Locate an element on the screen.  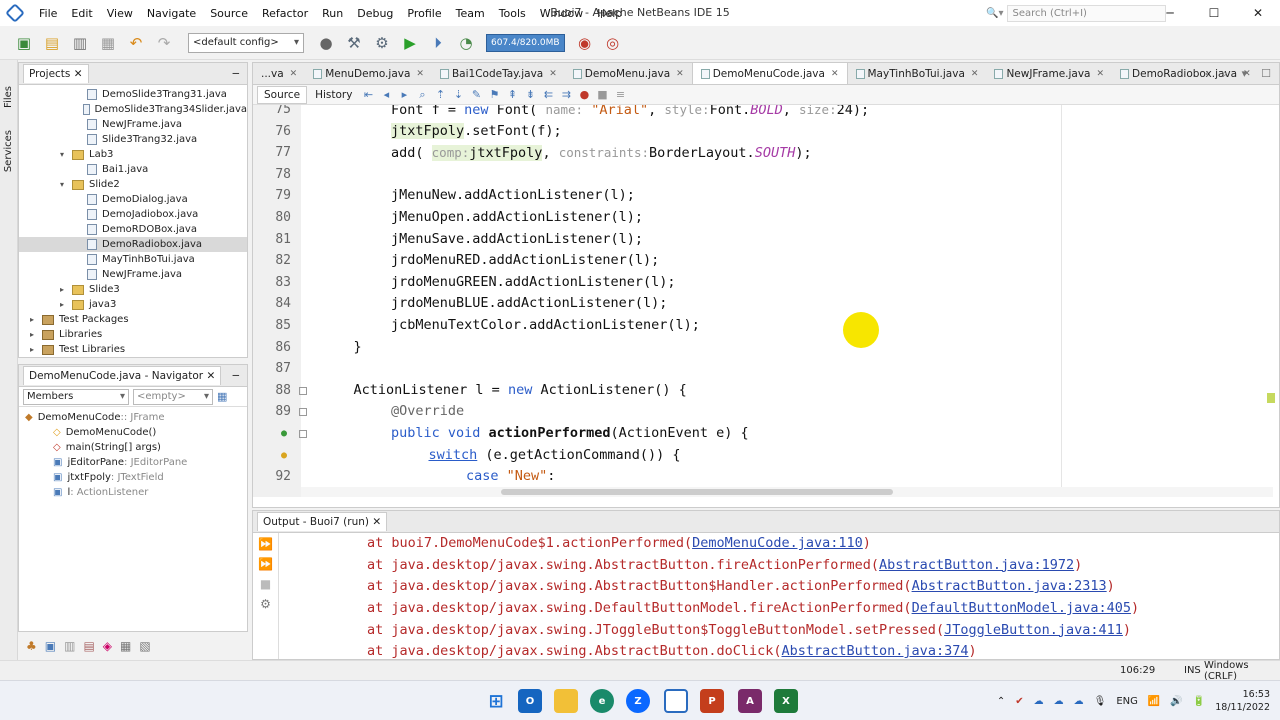
hint-bulb-icon: ● is located at coordinates (284, 456).